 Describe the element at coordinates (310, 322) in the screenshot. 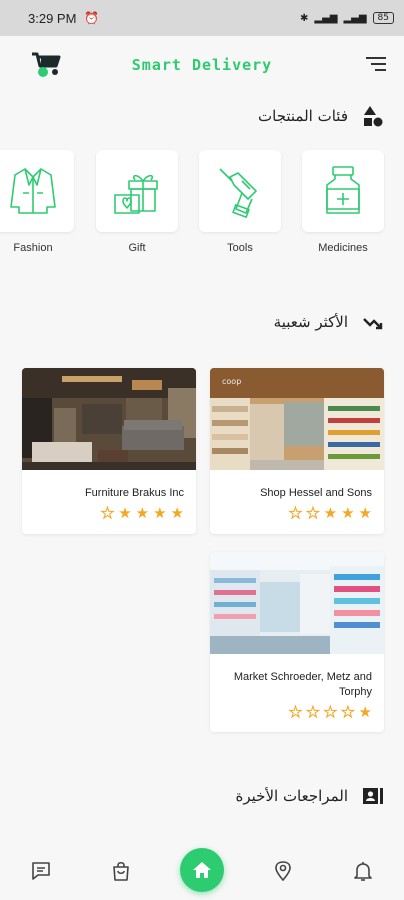

I see `popular-title: الأكثر شعبية` at that location.